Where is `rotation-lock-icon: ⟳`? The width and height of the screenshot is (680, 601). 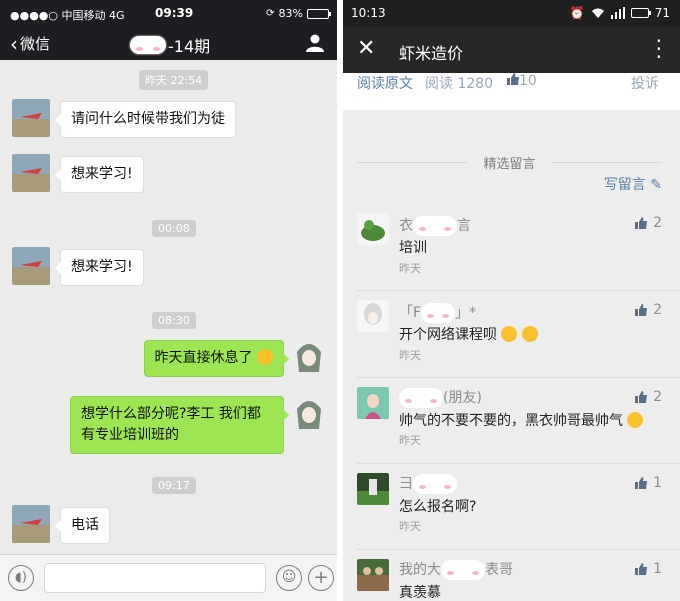 rotation-lock-icon: ⟳ is located at coordinates (270, 13).